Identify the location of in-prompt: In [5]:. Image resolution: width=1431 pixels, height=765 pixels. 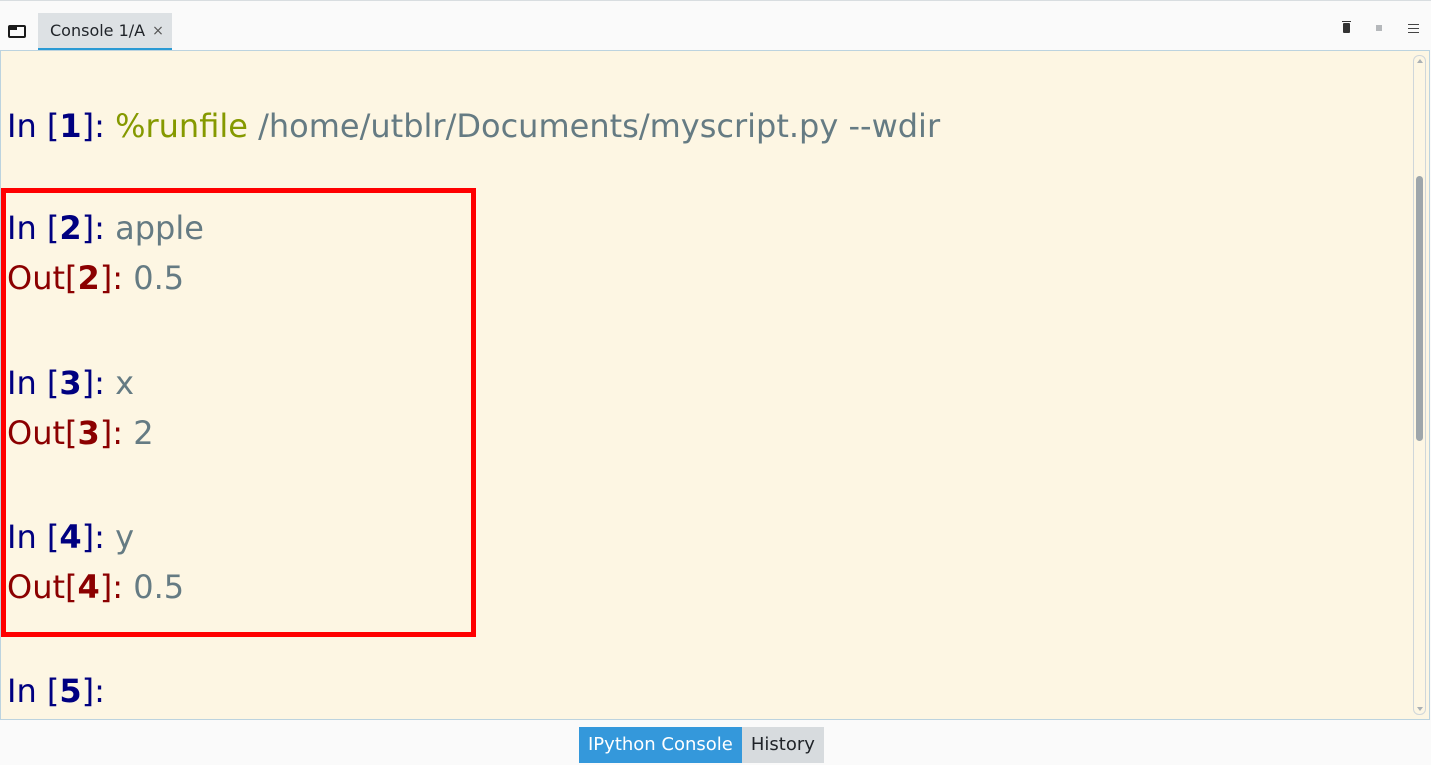
(56, 691).